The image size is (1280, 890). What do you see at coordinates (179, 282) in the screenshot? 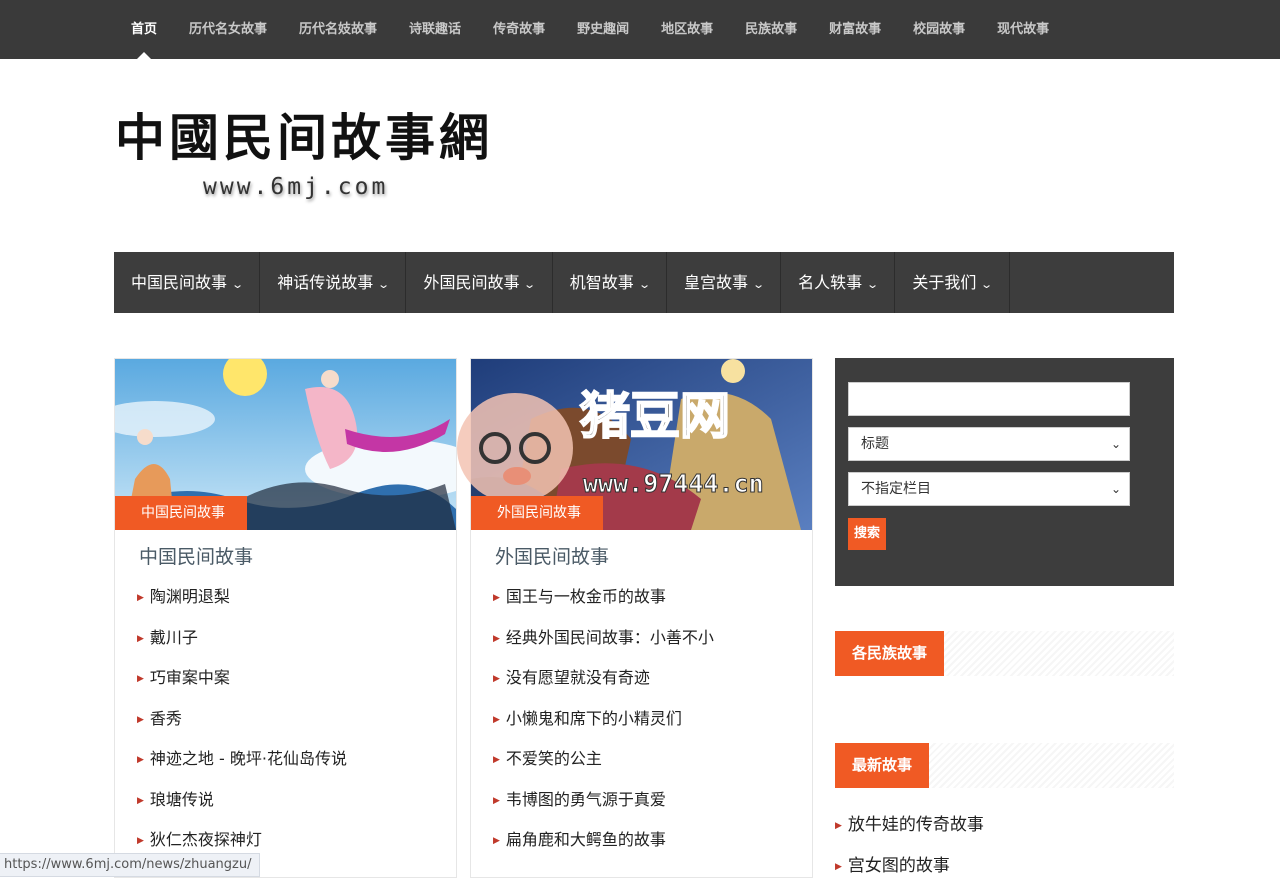
I see `main-nav-label: 中国民间故事` at bounding box center [179, 282].